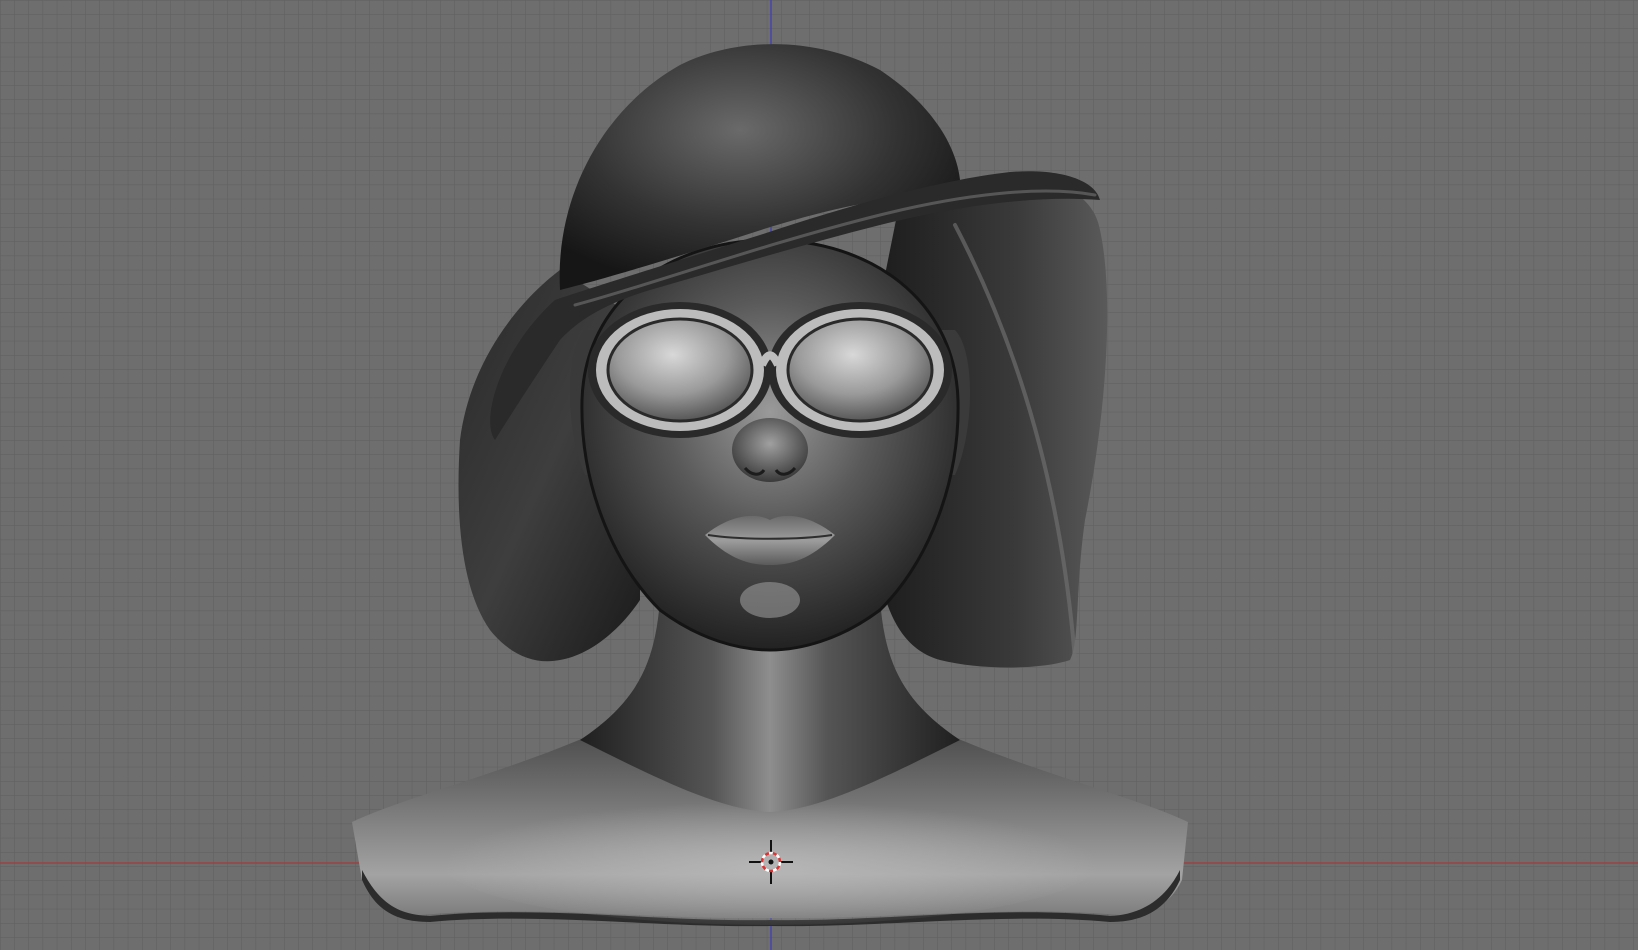  I want to click on lens-right, so click(860, 370).